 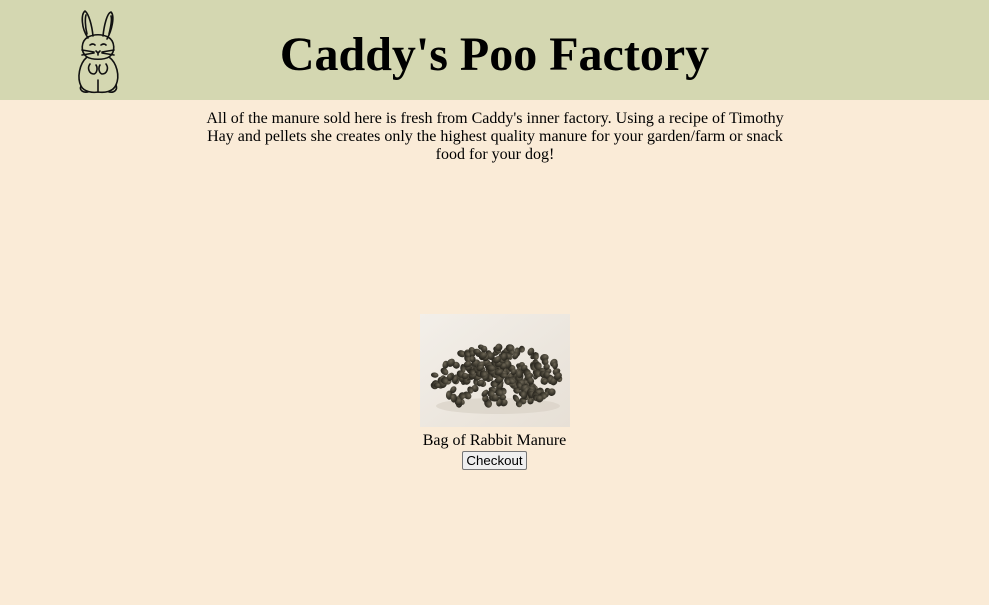 I want to click on checkout-button: Checkout, so click(x=494, y=460).